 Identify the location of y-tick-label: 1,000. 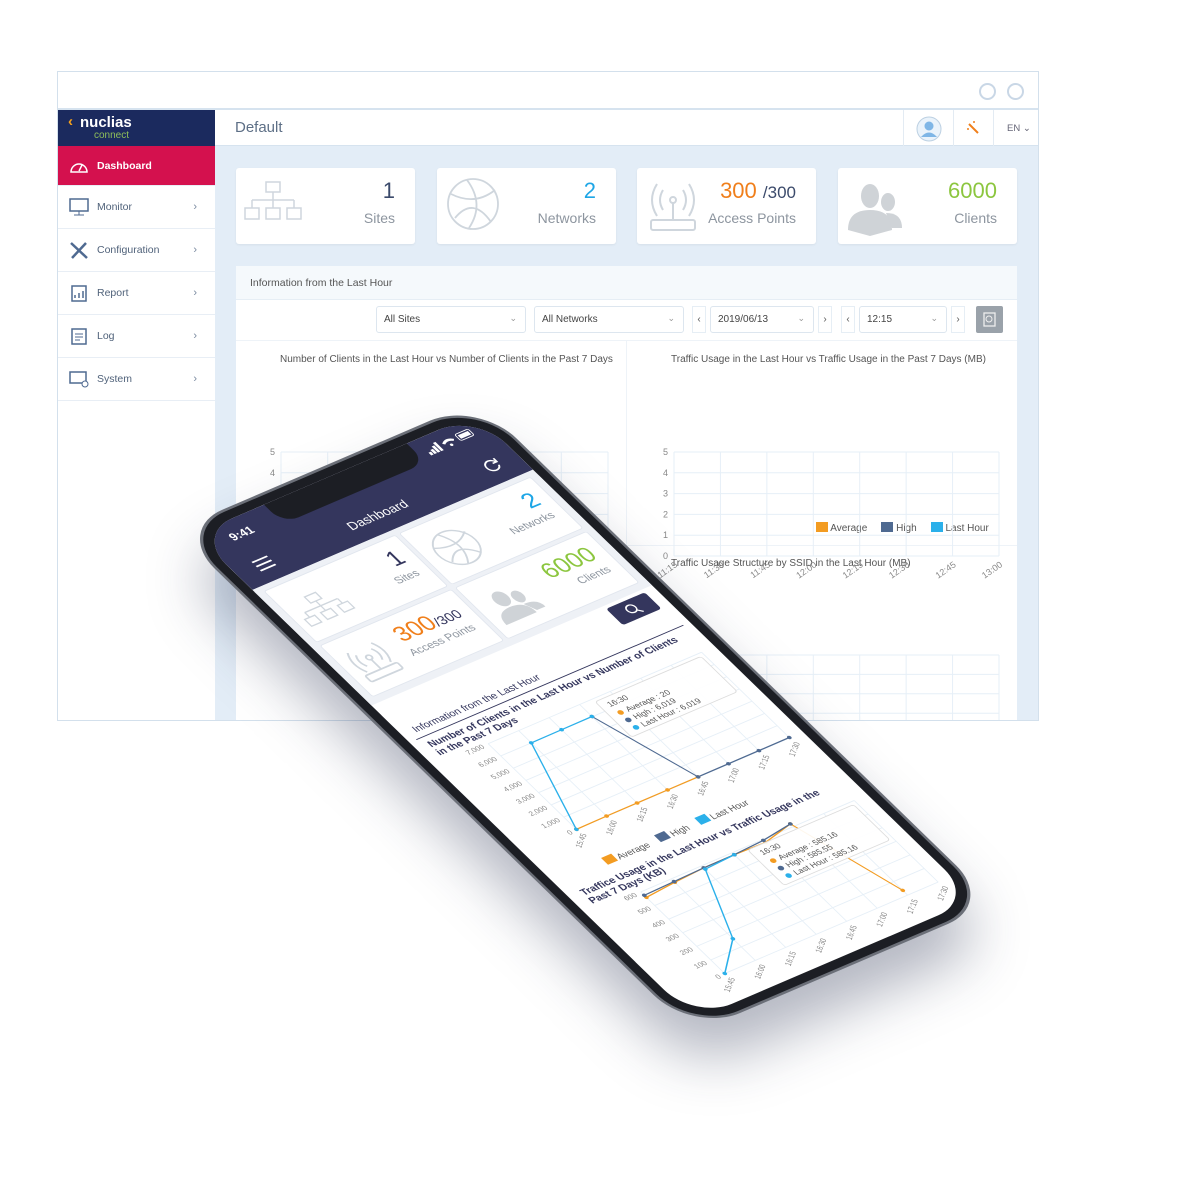
(550, 823).